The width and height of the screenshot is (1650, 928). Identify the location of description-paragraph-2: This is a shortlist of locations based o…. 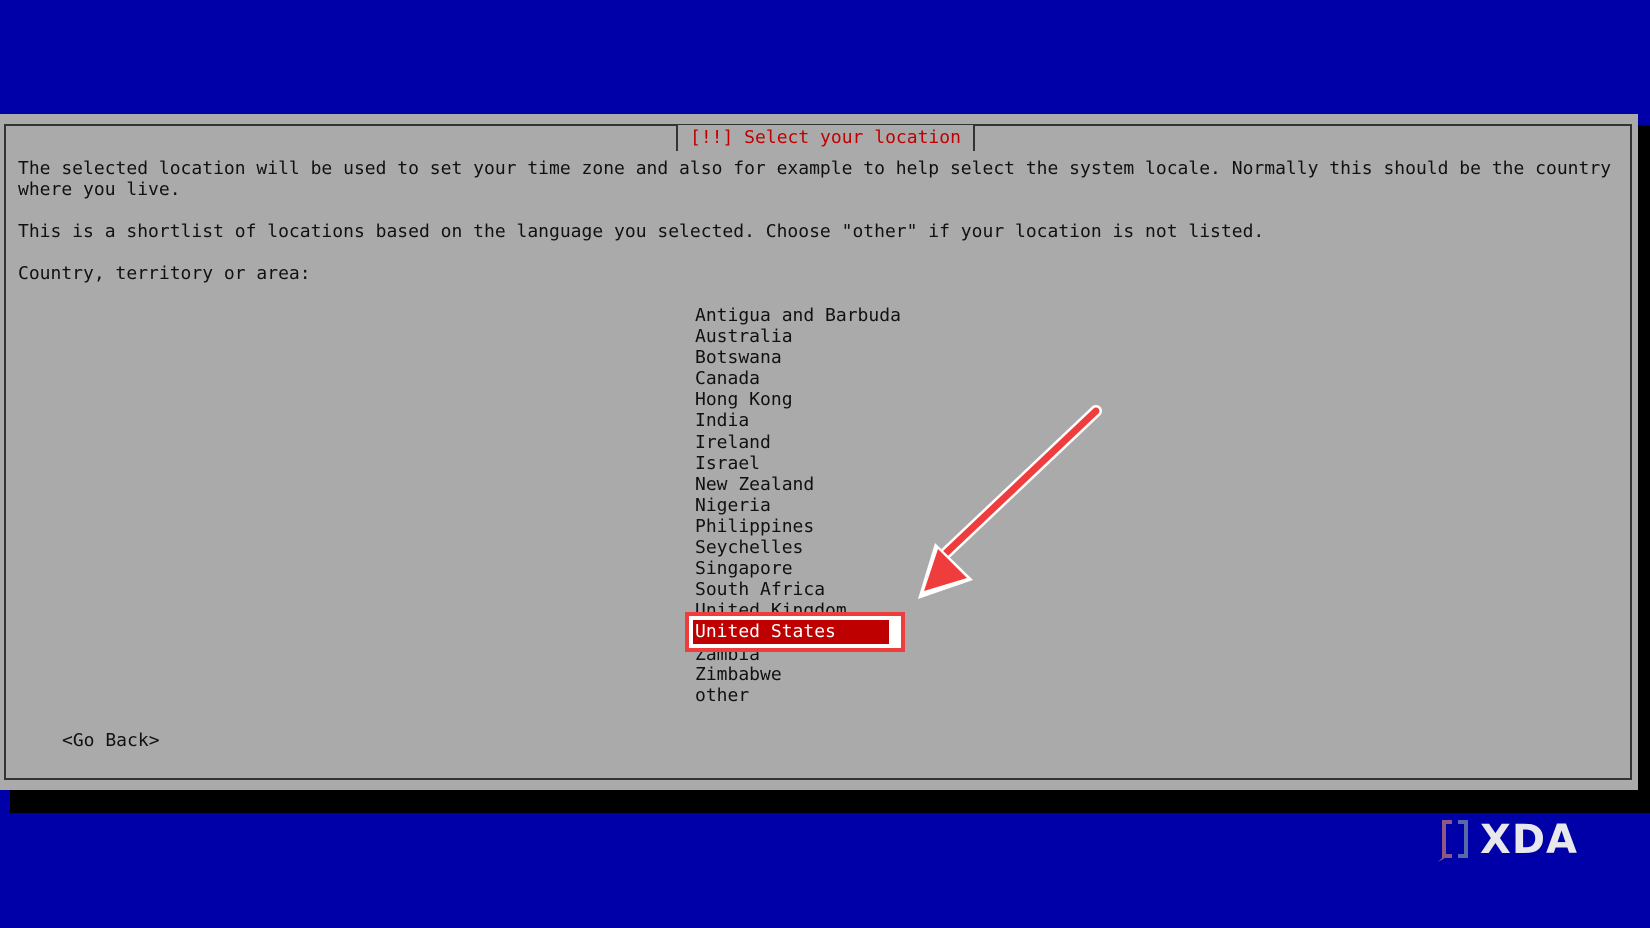
(641, 231).